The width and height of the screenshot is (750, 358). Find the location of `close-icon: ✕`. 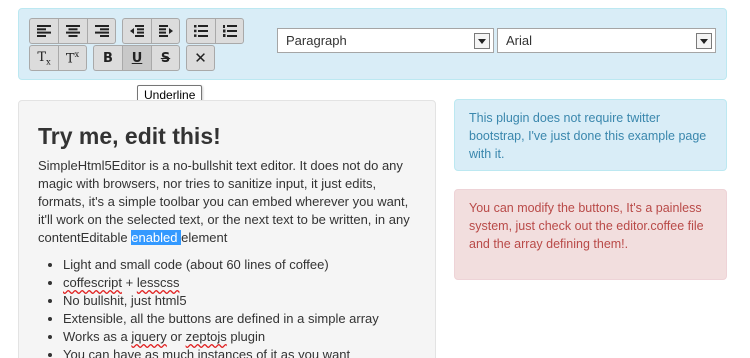

close-icon: ✕ is located at coordinates (200, 58).